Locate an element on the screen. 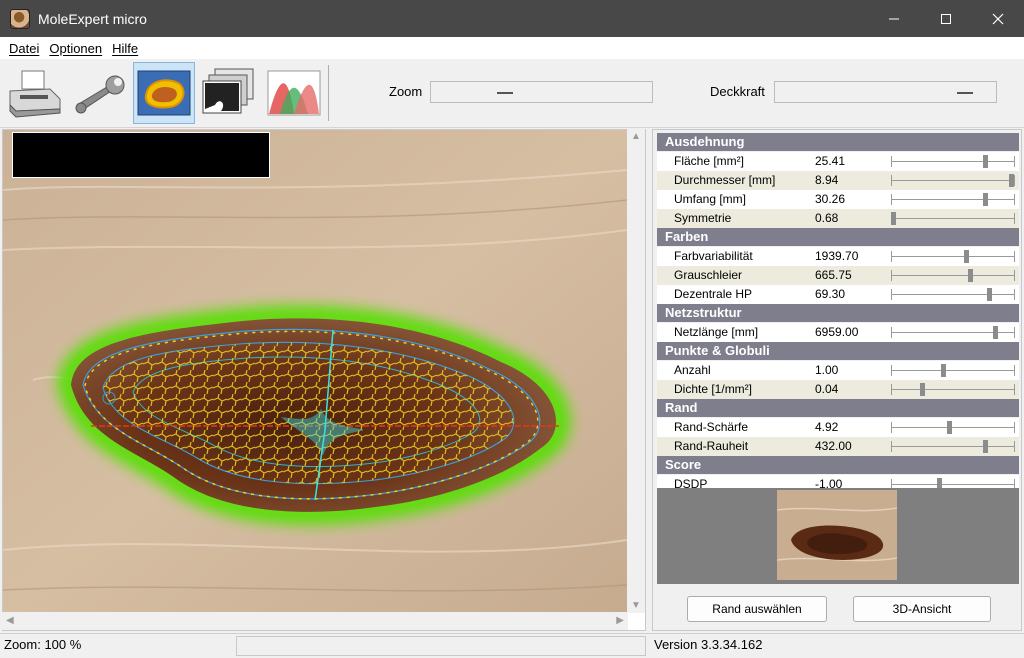  measurement-row: Rand-Rauheit 432.00 is located at coordinates (838, 446).